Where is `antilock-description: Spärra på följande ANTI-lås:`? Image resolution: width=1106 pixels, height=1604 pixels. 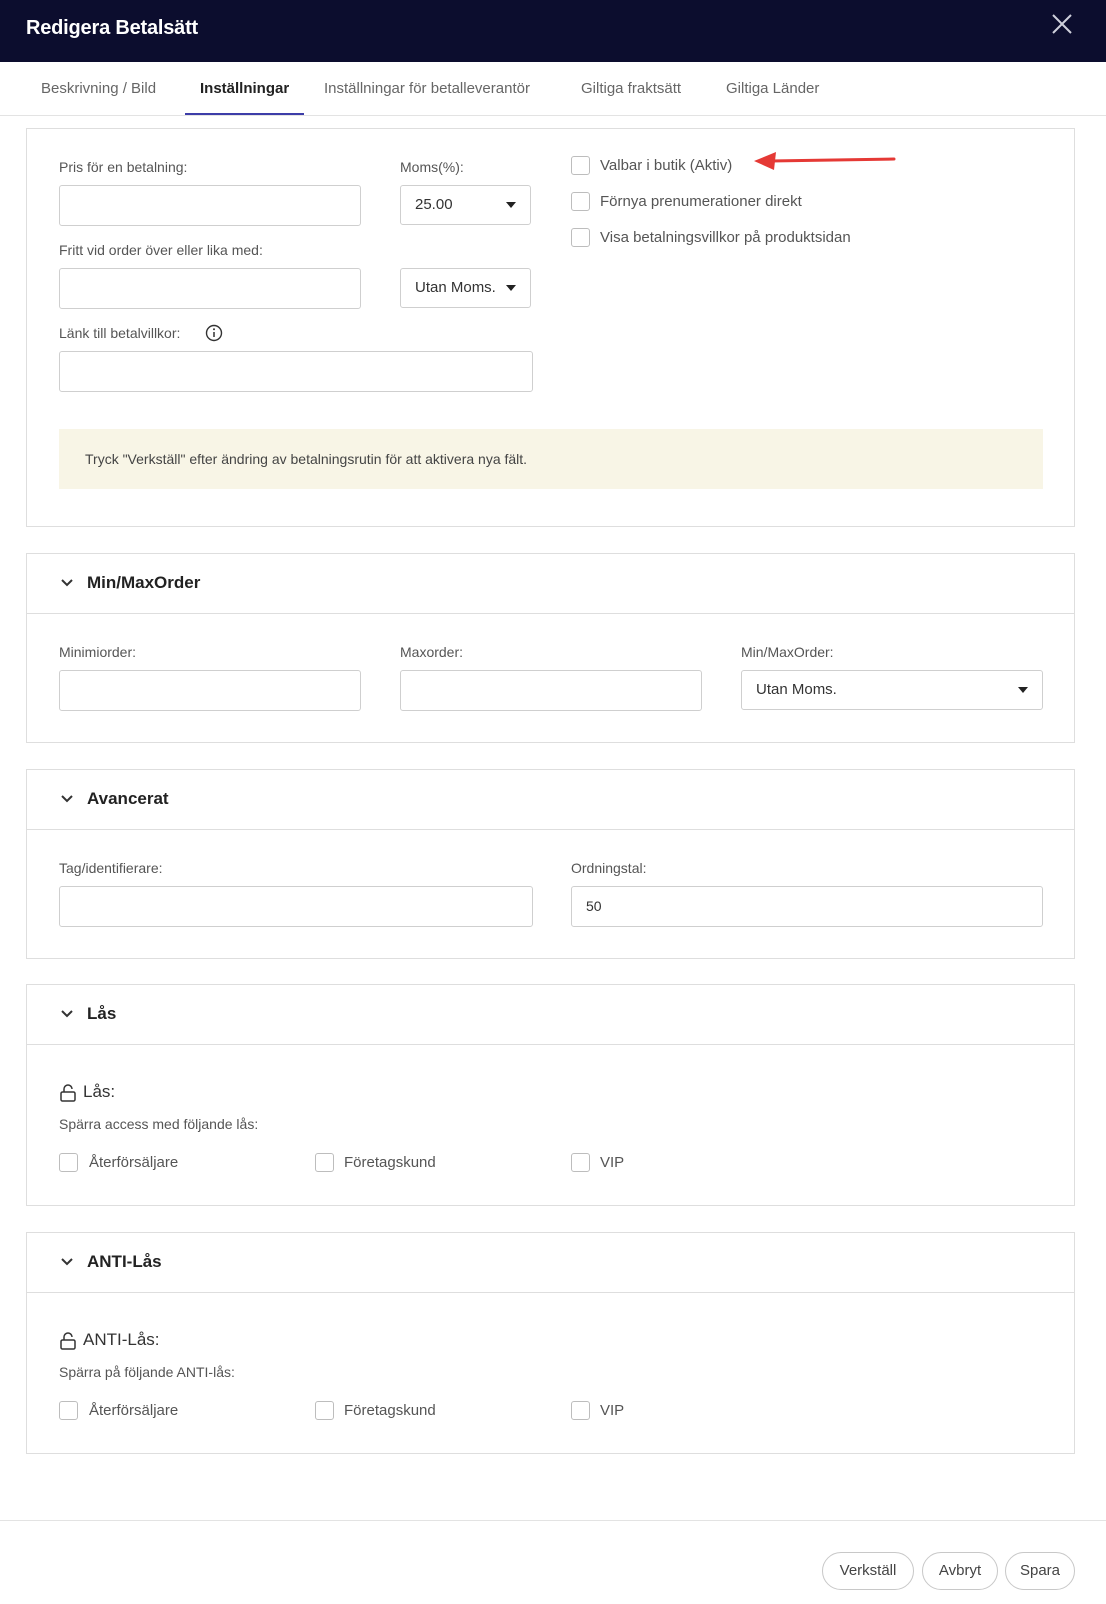 antilock-description: Spärra på följande ANTI-lås: is located at coordinates (147, 1372).